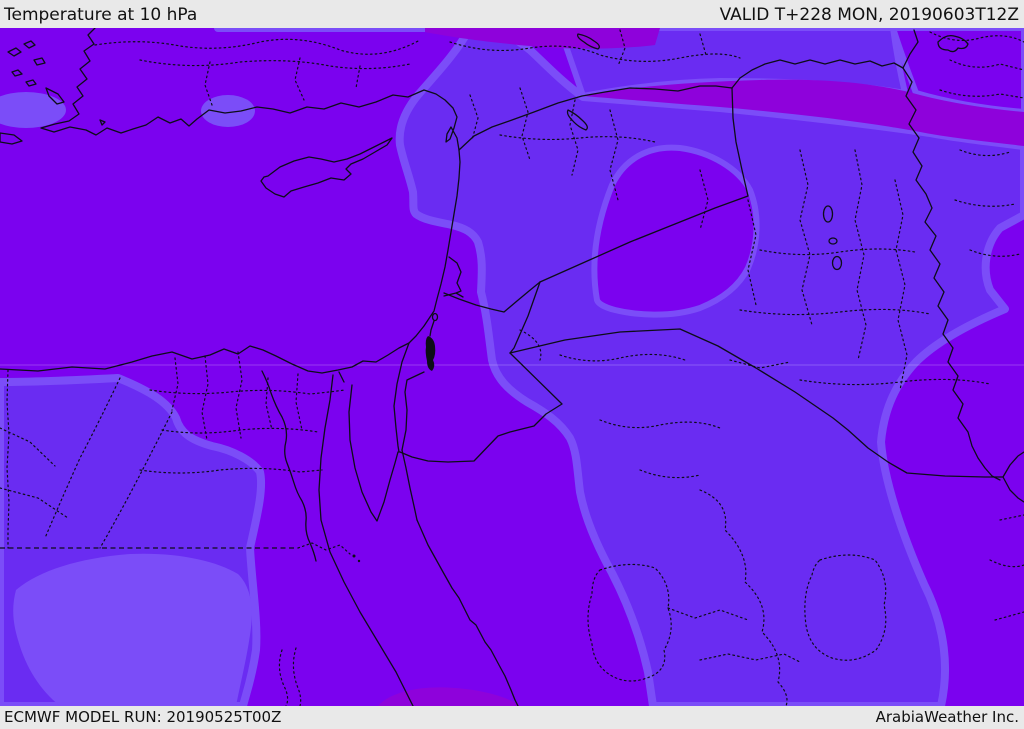 This screenshot has height=729, width=1024. I want to click on temp-region-light-core, so click(132, 629).